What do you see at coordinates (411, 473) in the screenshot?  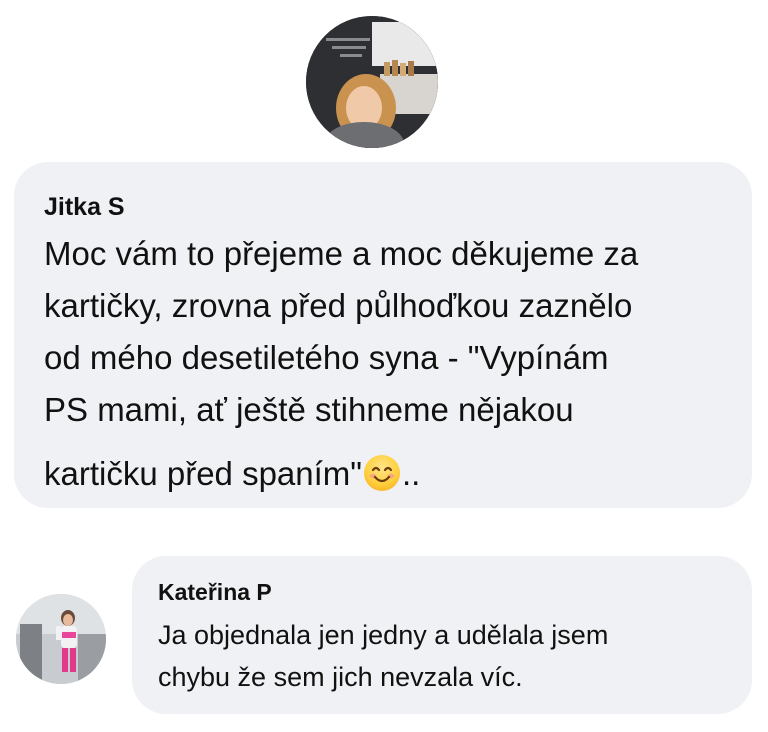 I see `comment-line: ..` at bounding box center [411, 473].